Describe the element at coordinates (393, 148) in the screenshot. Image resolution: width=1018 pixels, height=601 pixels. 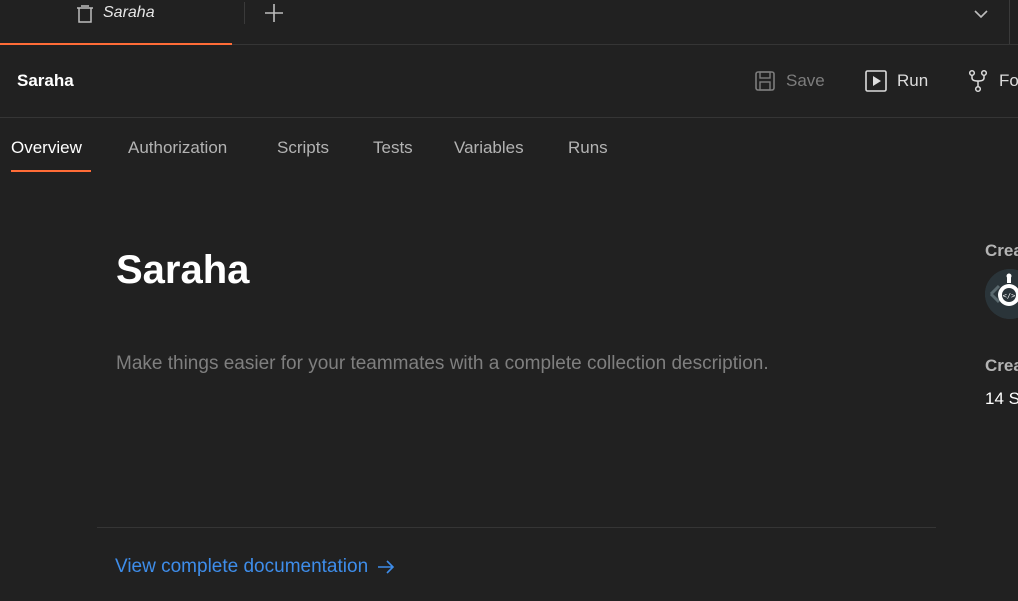
I see `tab-tests: Tests` at that location.